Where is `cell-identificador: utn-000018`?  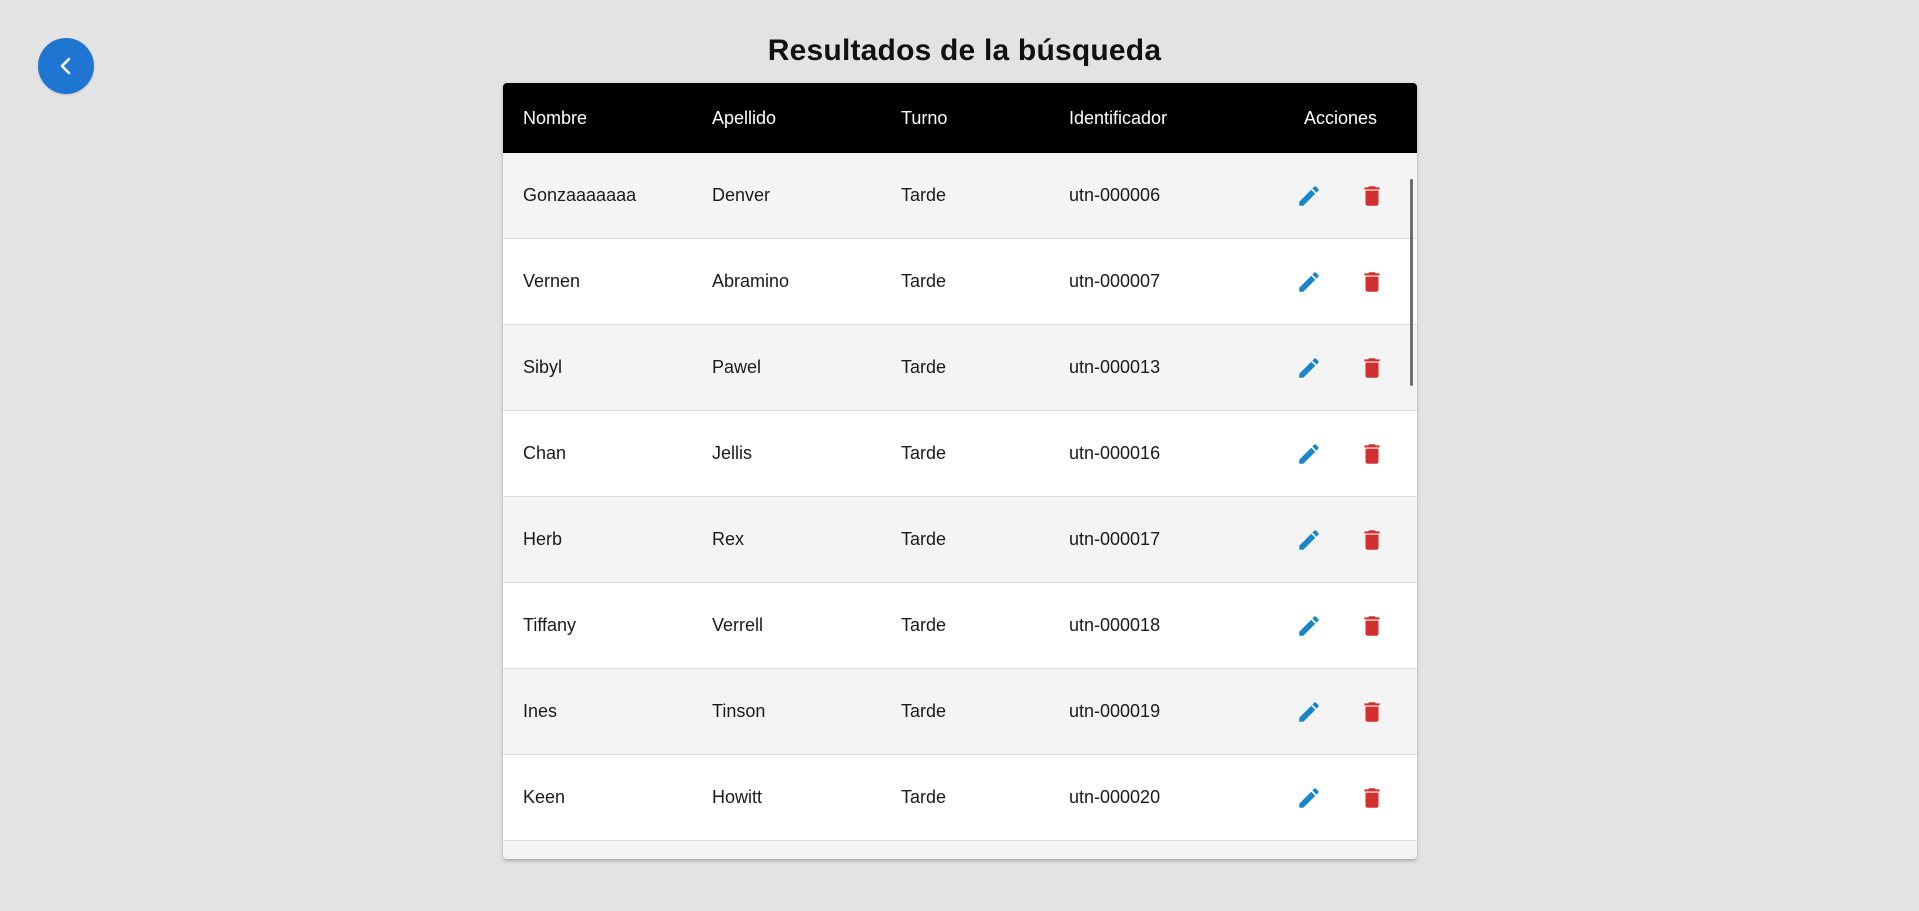 cell-identificador: utn-000018 is located at coordinates (1115, 625).